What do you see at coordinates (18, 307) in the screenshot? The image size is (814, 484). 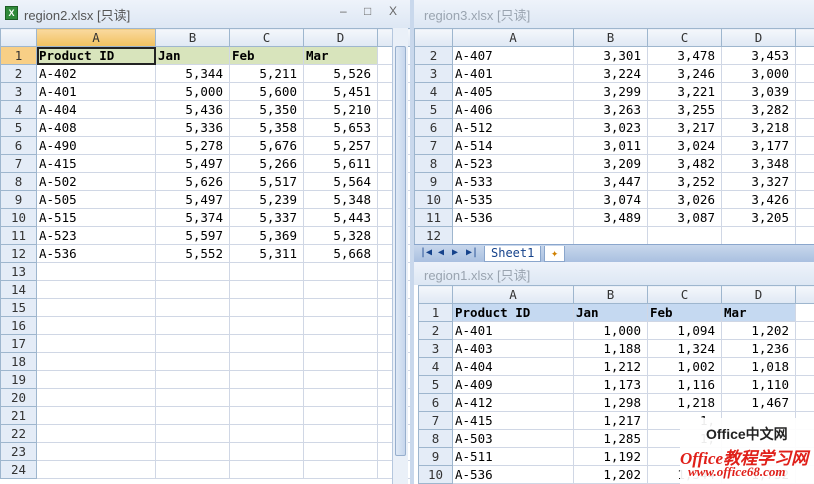 I see `row-header: 15` at bounding box center [18, 307].